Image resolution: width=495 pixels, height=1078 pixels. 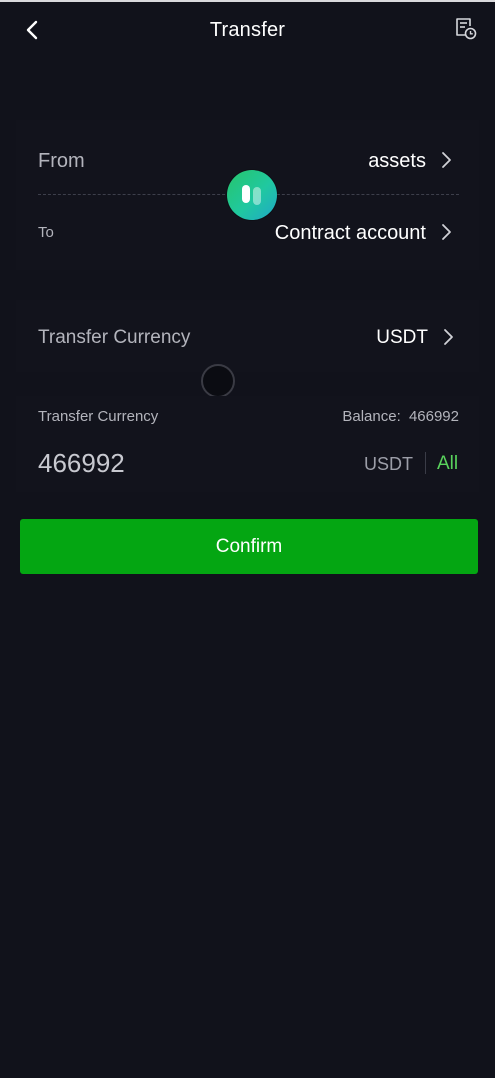 I want to click on from-label: From, so click(x=61, y=161).